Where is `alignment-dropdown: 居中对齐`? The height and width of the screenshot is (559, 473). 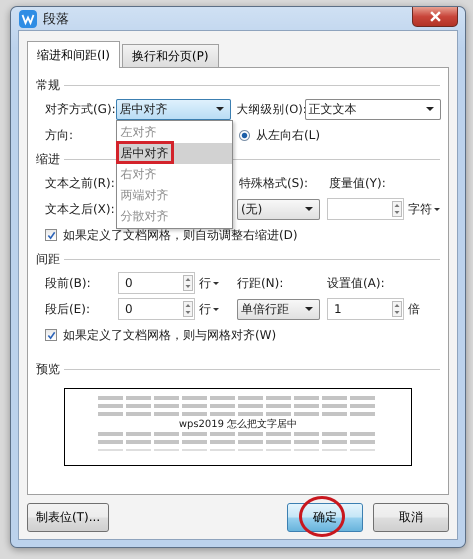
alignment-dropdown: 居中对齐 is located at coordinates (173, 109).